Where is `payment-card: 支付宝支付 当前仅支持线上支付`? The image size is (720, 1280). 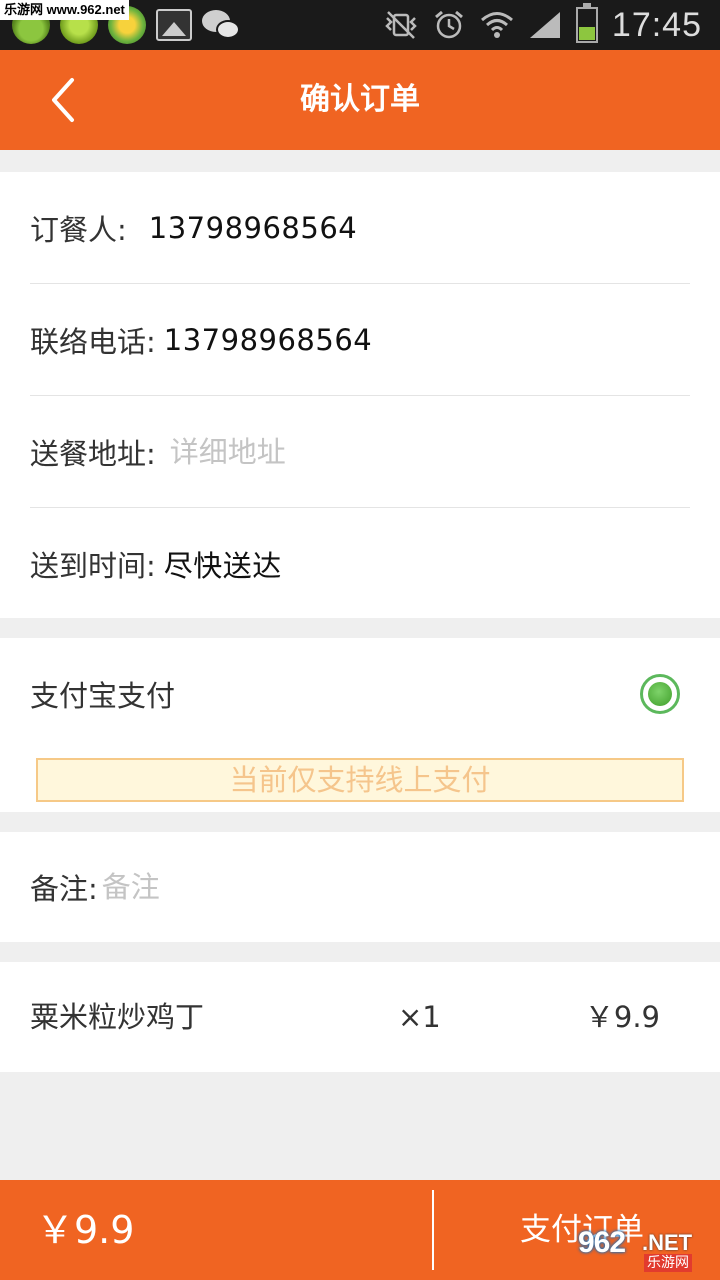
payment-card: 支付宝支付 当前仅支持线上支付 is located at coordinates (360, 725).